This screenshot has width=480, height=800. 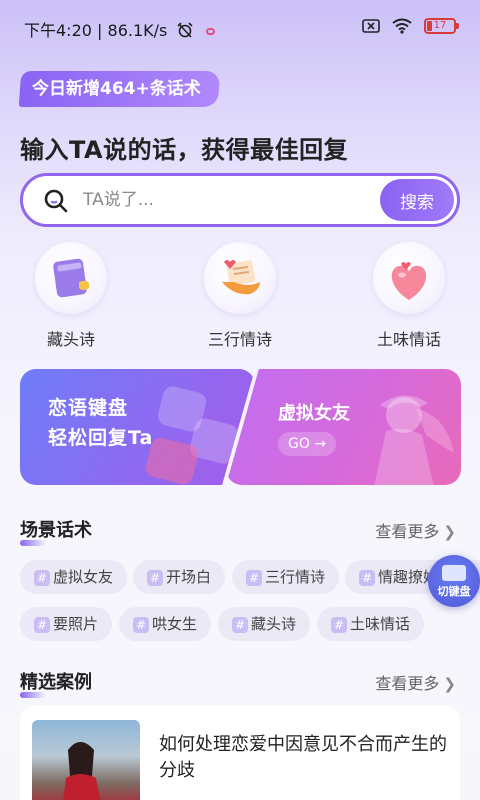 What do you see at coordinates (264, 624) in the screenshot?
I see `scene-tag: # 藏头诗` at bounding box center [264, 624].